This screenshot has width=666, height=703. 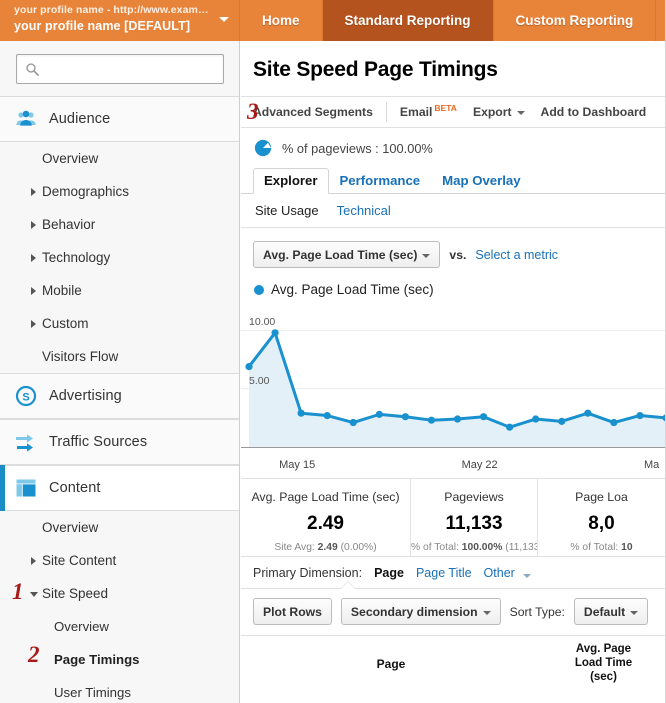 I want to click on primary-dimension-row: Primary Dimension: Page Page Title Other, so click(x=453, y=573).